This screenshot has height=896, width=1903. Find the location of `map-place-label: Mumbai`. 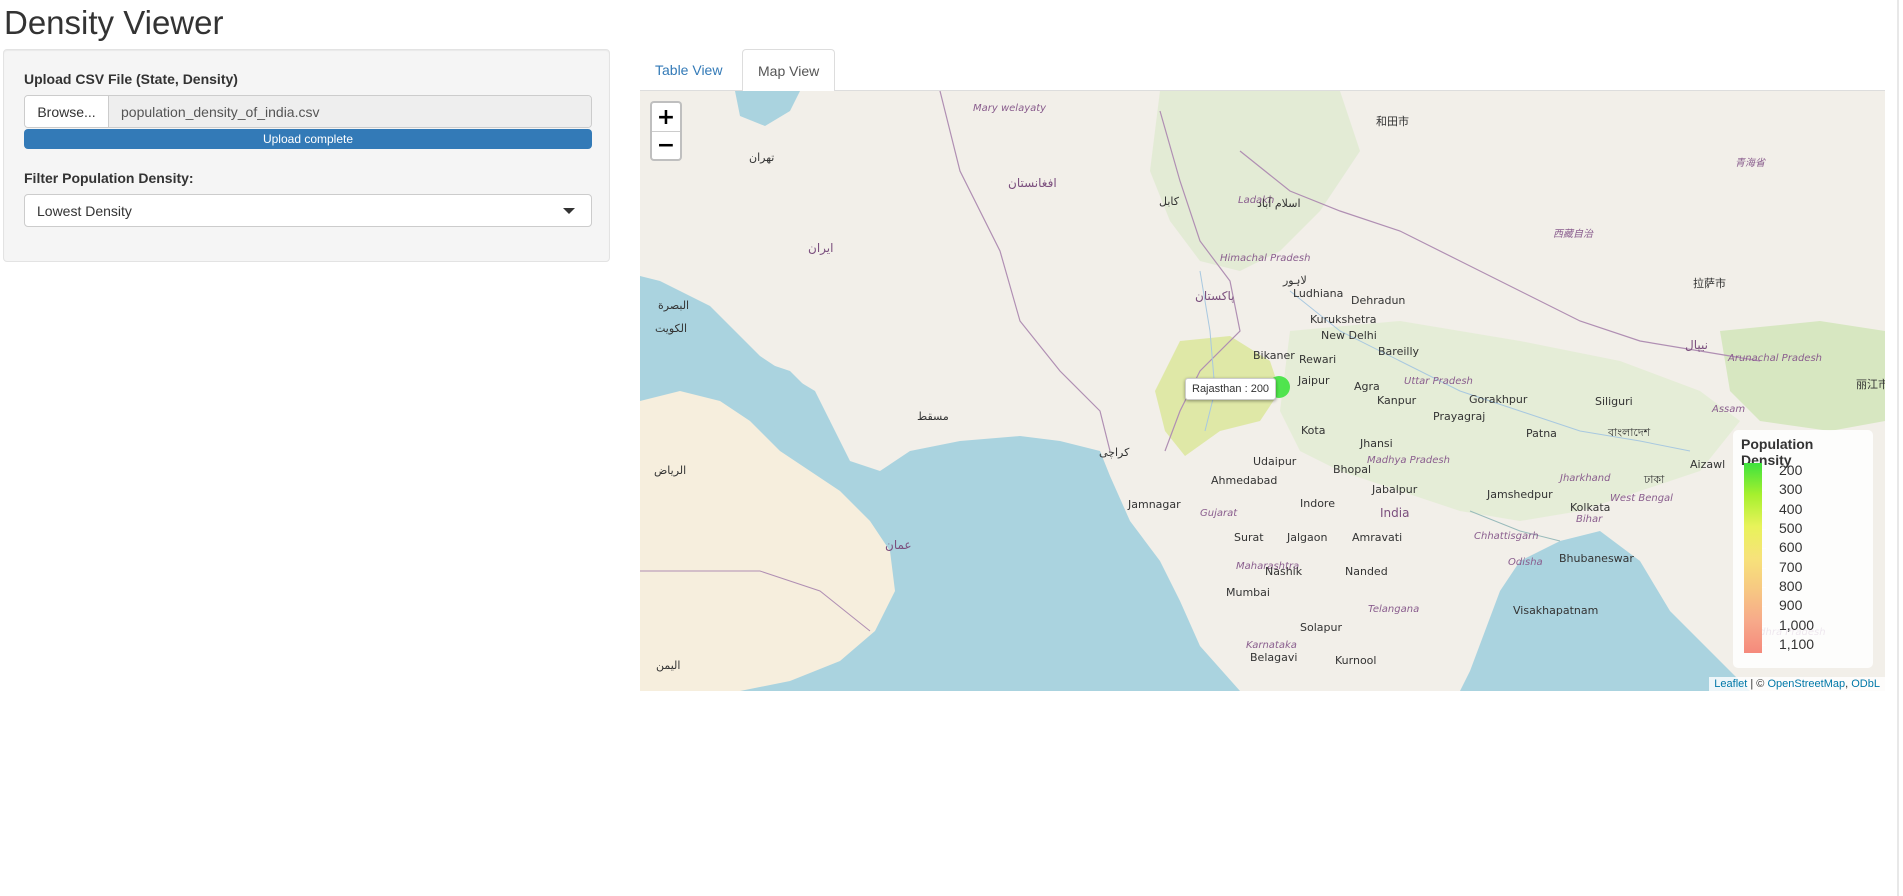

map-place-label: Mumbai is located at coordinates (1248, 592).